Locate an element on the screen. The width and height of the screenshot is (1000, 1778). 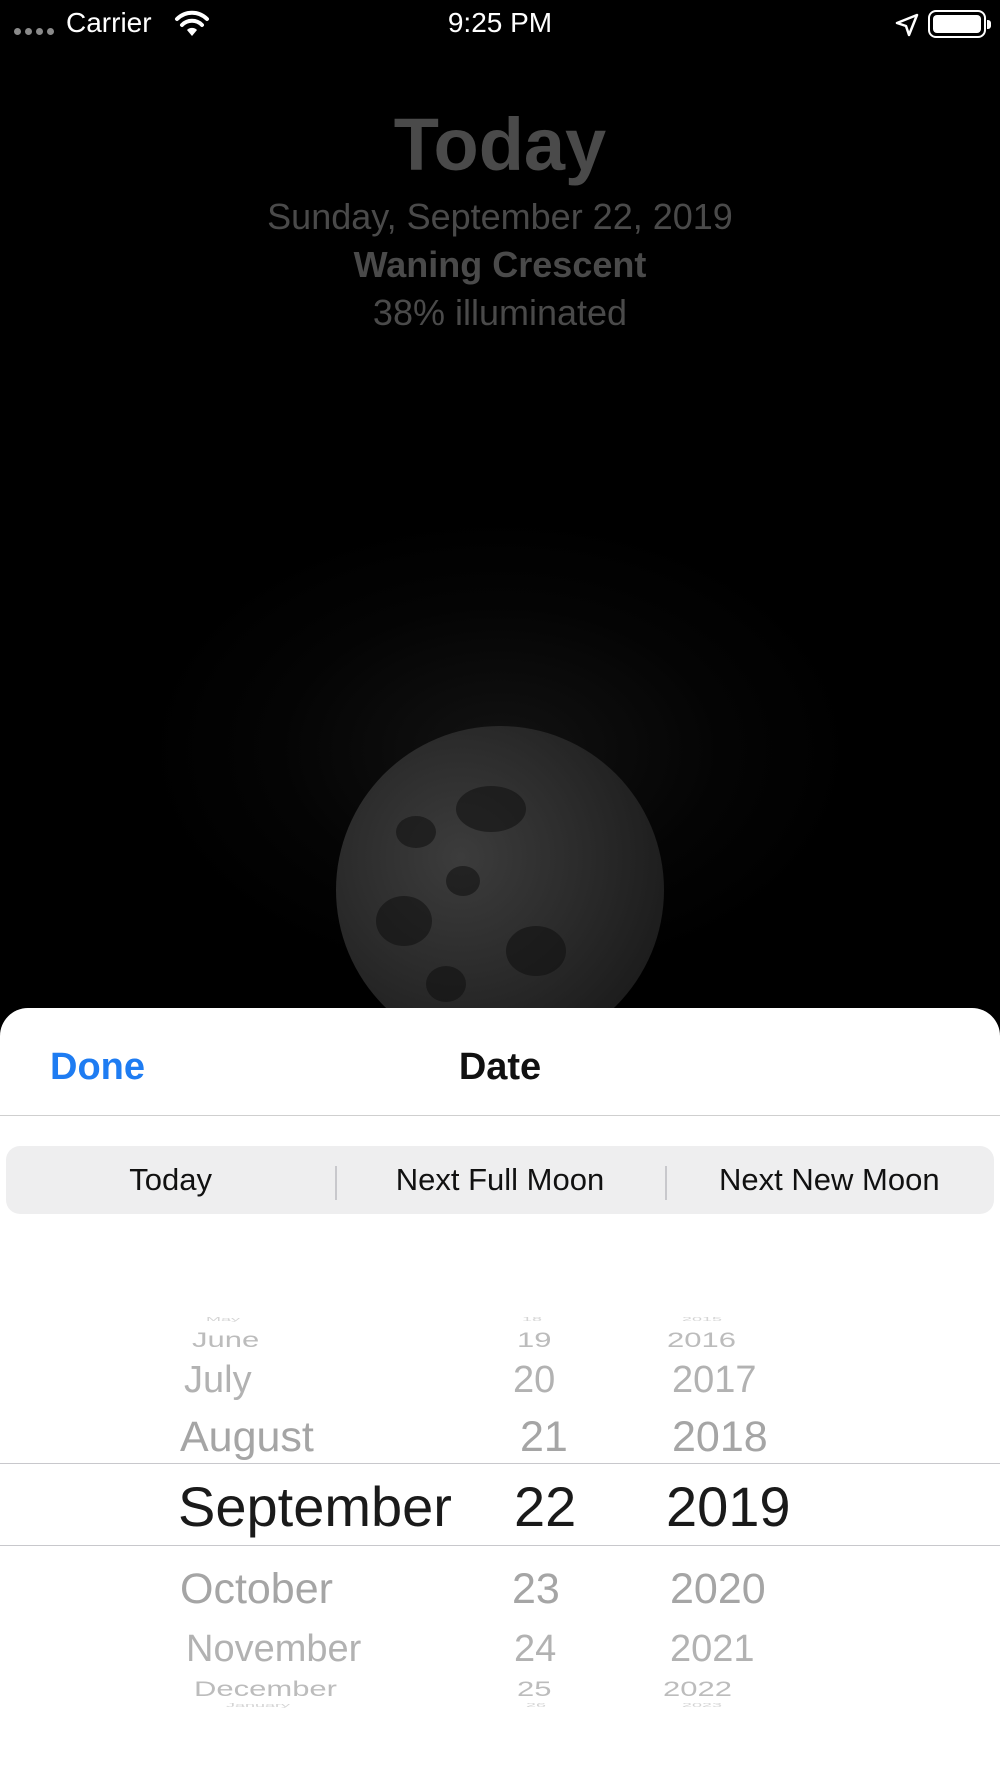
location-arrow-icon is located at coordinates (907, 27).